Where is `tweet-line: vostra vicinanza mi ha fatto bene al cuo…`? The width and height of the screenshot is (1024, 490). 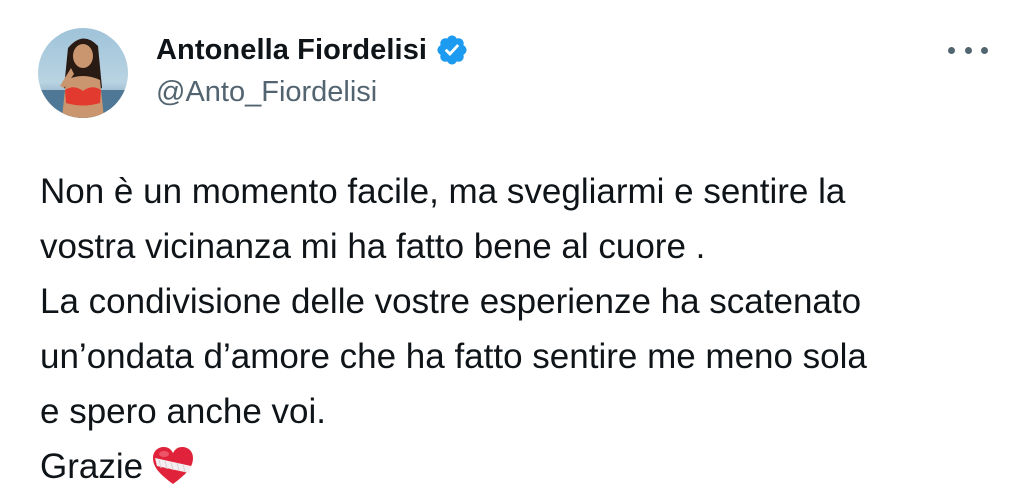 tweet-line: vostra vicinanza mi ha fatto bene al cuo… is located at coordinates (373, 246).